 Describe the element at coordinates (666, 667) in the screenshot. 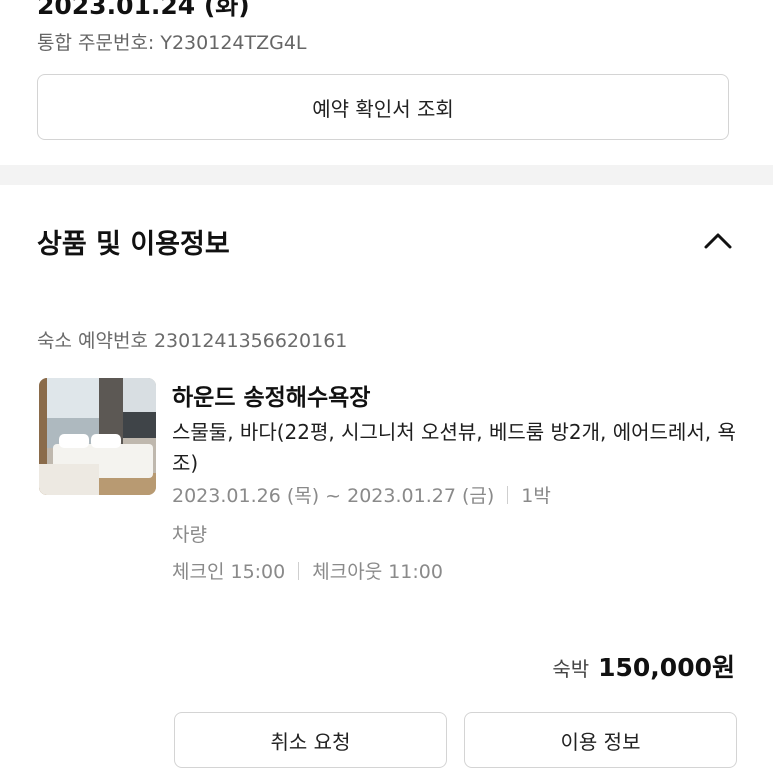

I see `price-value: 150,000원` at that location.